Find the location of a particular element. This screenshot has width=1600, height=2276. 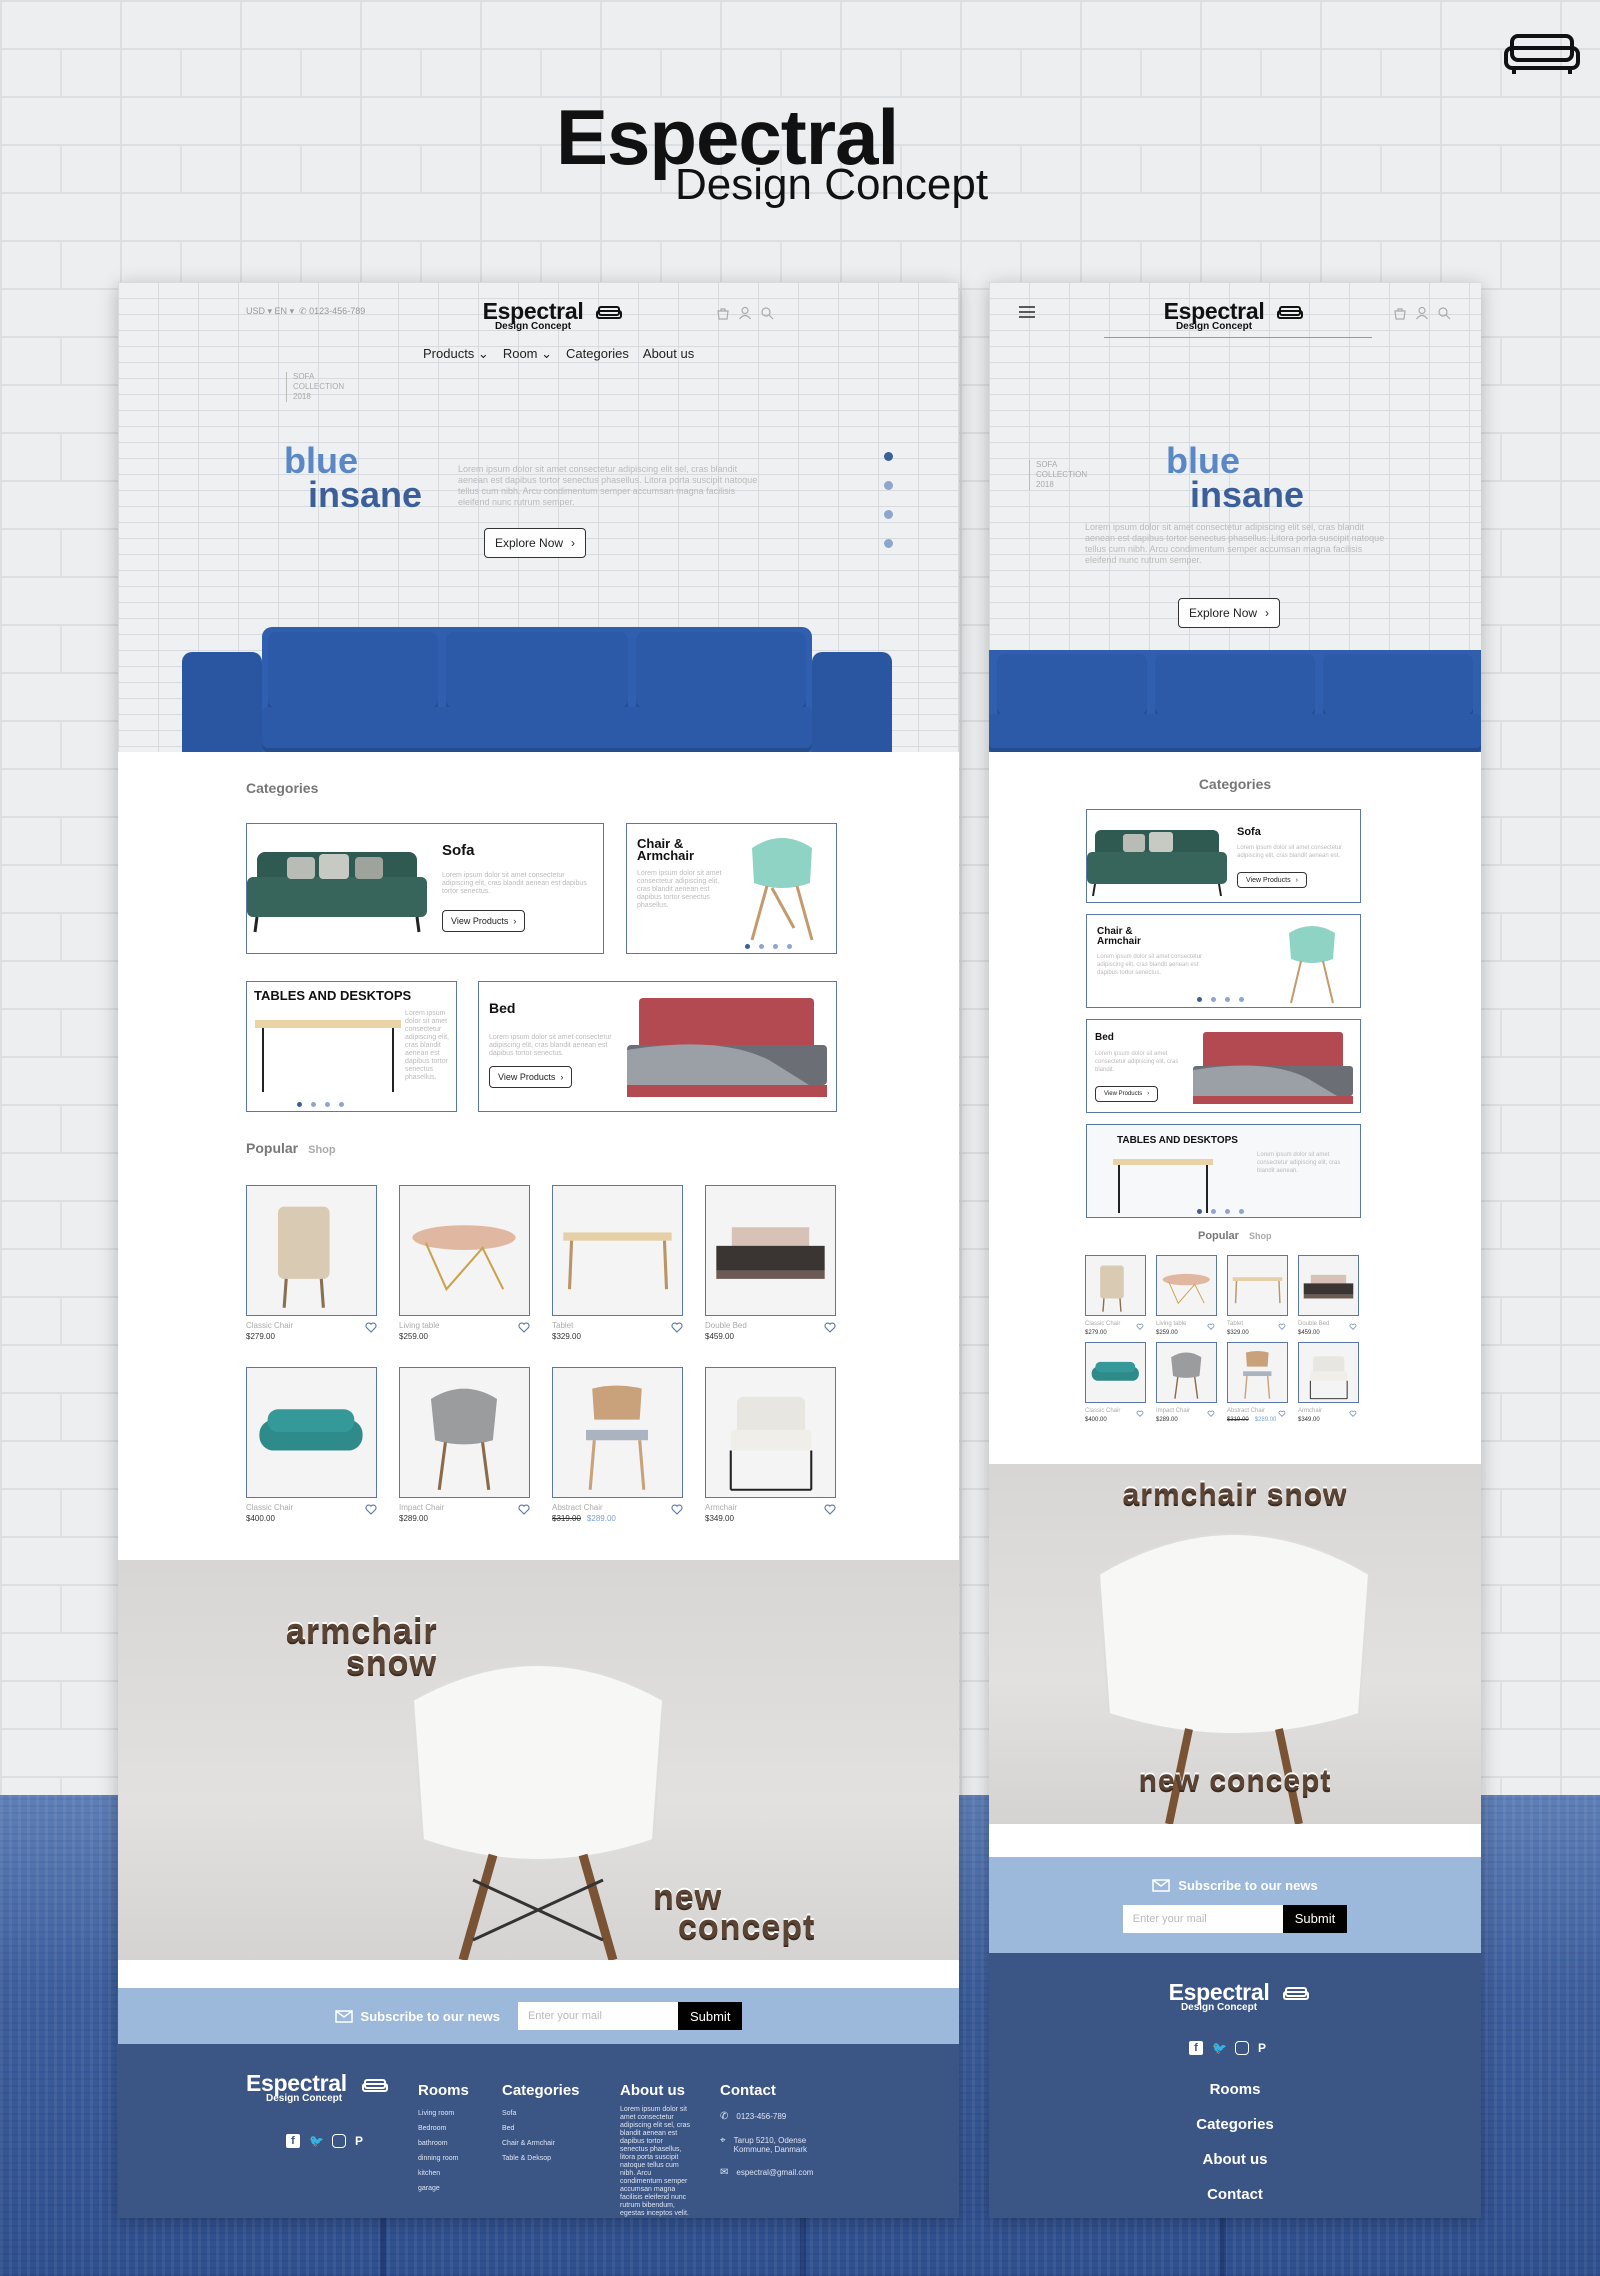

mobile-footer-rooms: Rooms is located at coordinates (1235, 2089).